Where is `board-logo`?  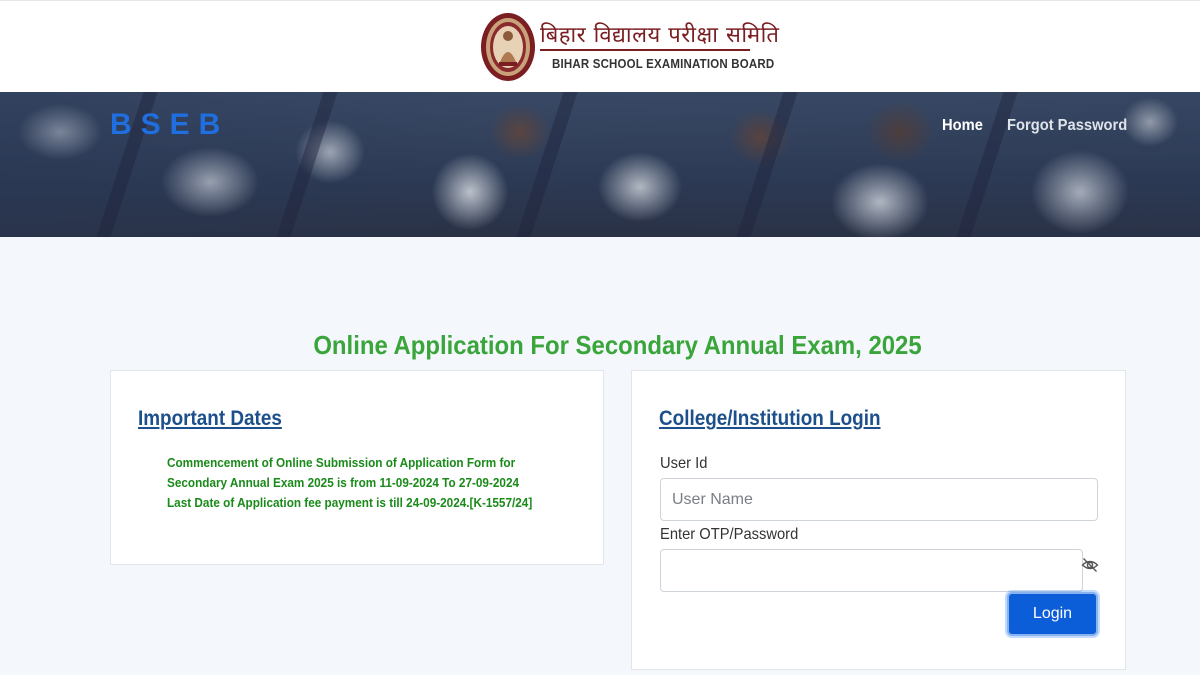 board-logo is located at coordinates (508, 47).